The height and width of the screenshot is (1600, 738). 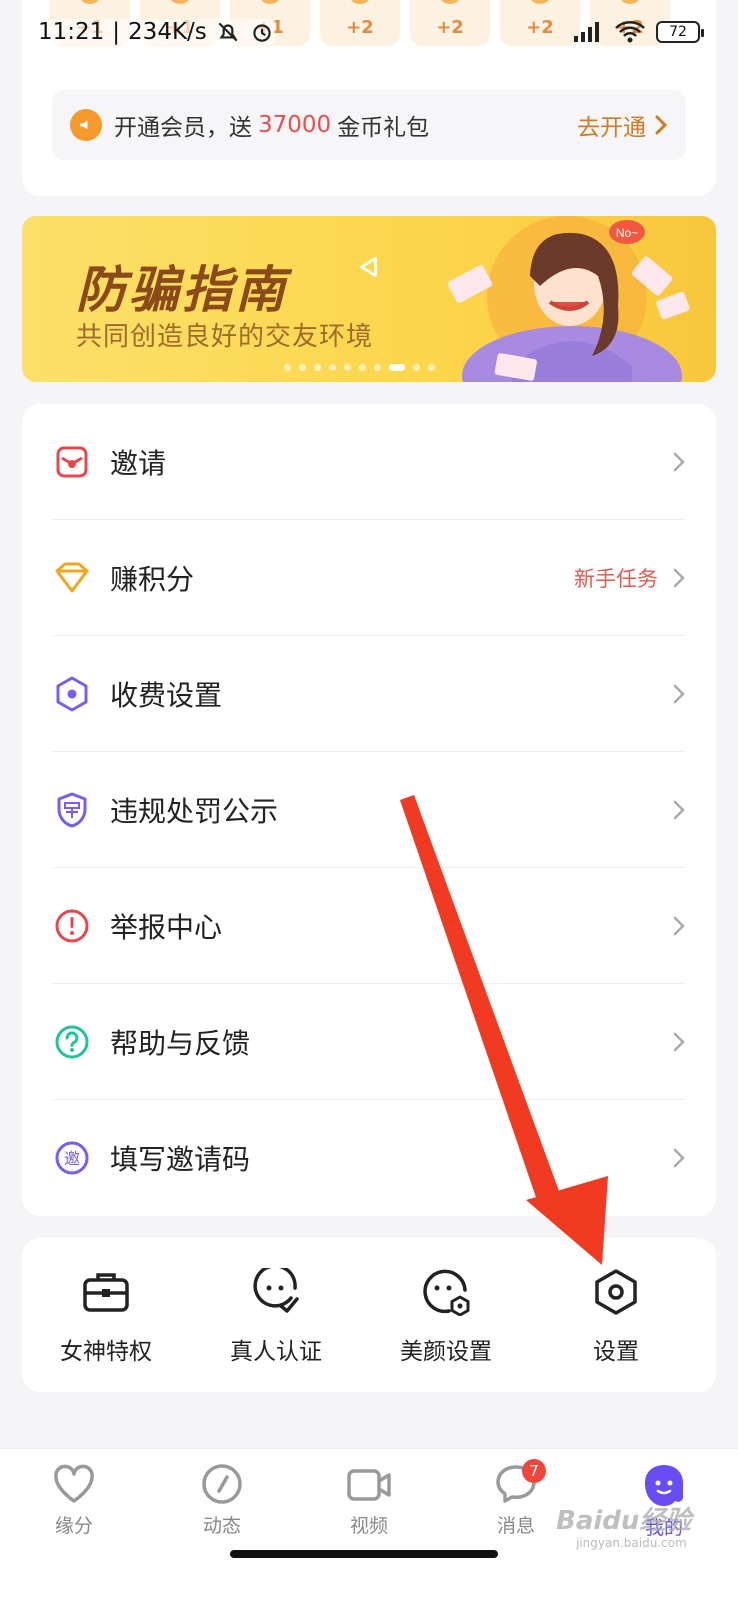 What do you see at coordinates (194, 811) in the screenshot?
I see `menu-label: 违规处罚公示` at bounding box center [194, 811].